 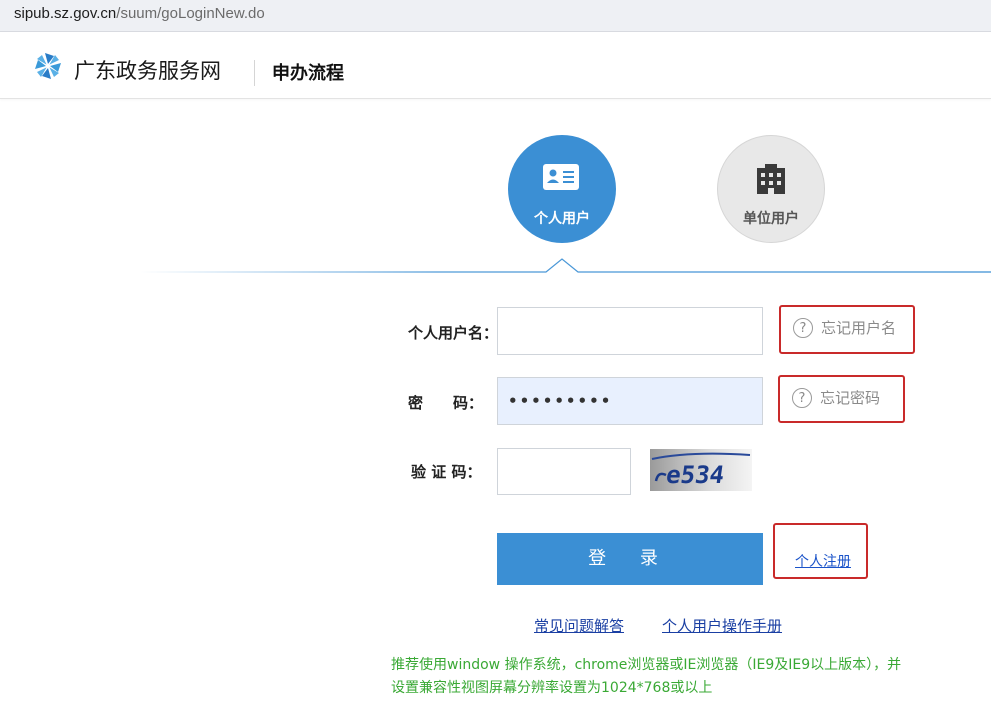 What do you see at coordinates (552, 688) in the screenshot?
I see `note-line-2: 设置兼容性视图屏幕分辨率设置为1024*768或以上` at bounding box center [552, 688].